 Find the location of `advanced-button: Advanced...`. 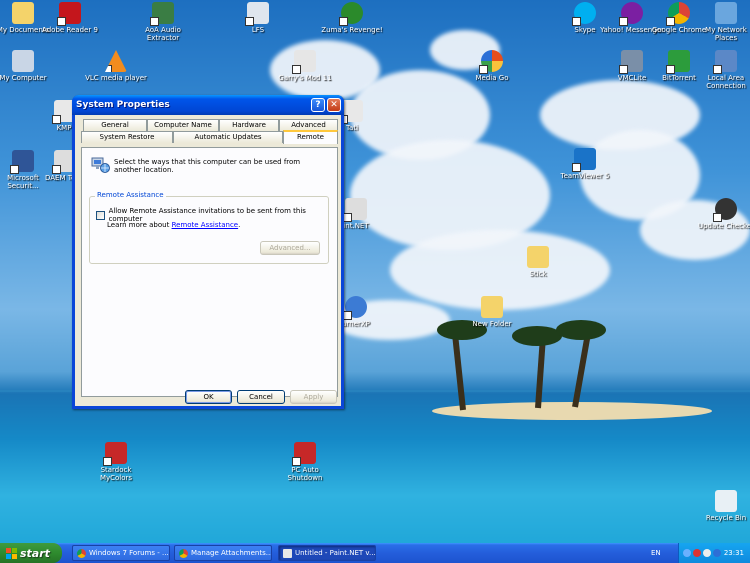

advanced-button: Advanced... is located at coordinates (290, 248).